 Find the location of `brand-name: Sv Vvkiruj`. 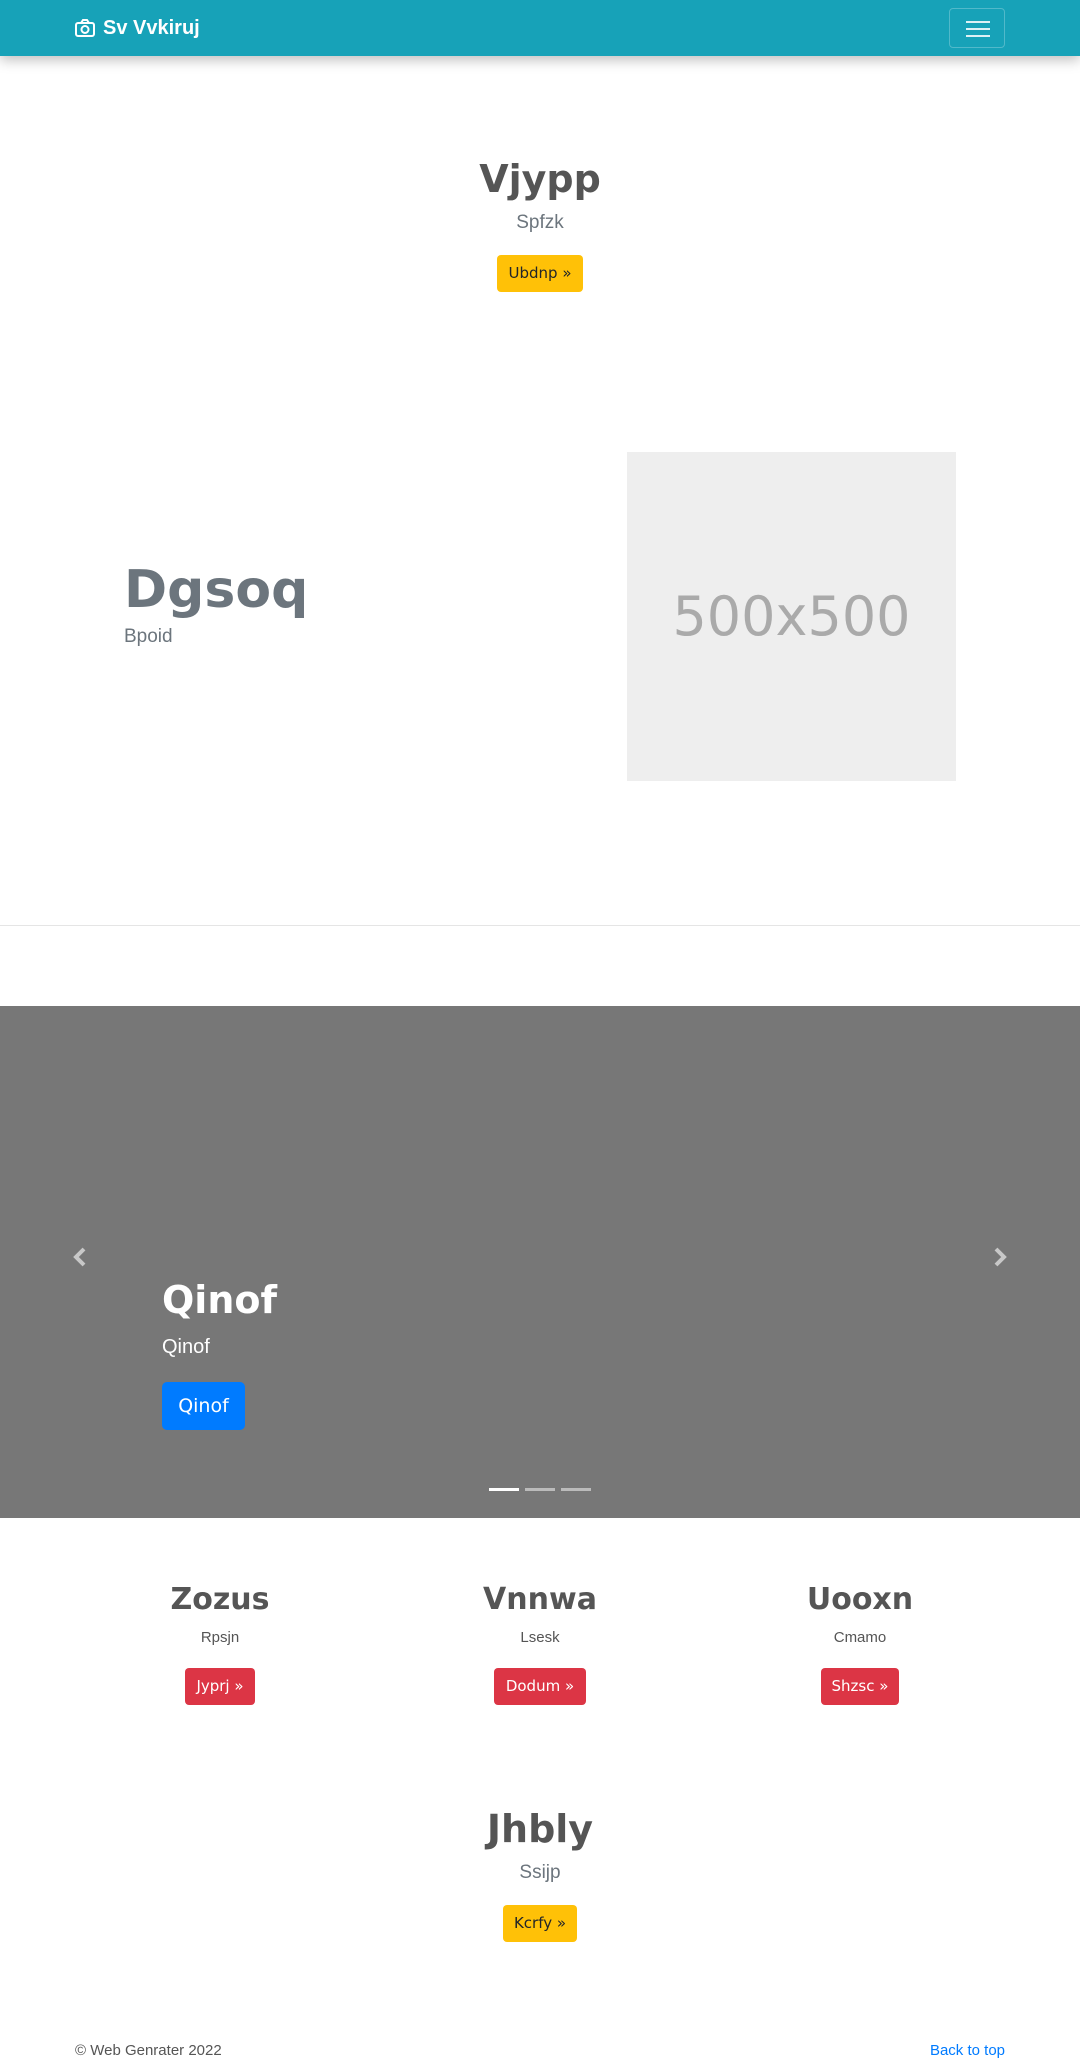

brand-name: Sv Vvkiruj is located at coordinates (151, 27).